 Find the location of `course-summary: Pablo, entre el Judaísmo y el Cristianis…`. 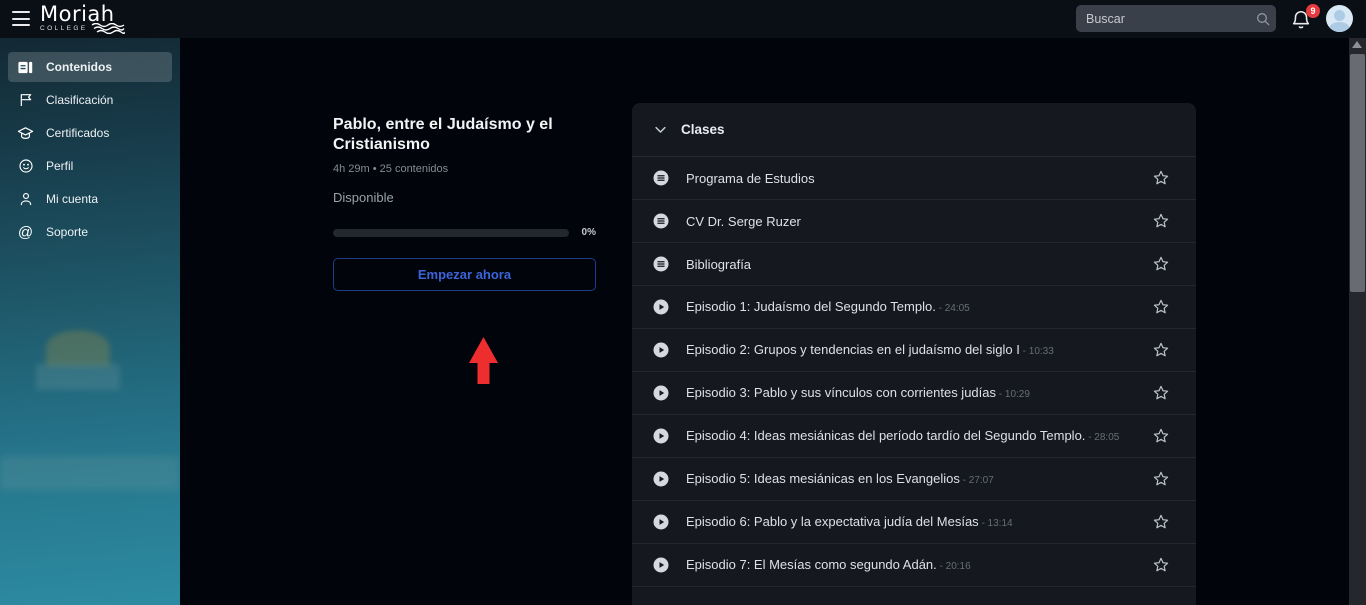

course-summary: Pablo, entre el Judaísmo y el Cristianis… is located at coordinates (464, 249).